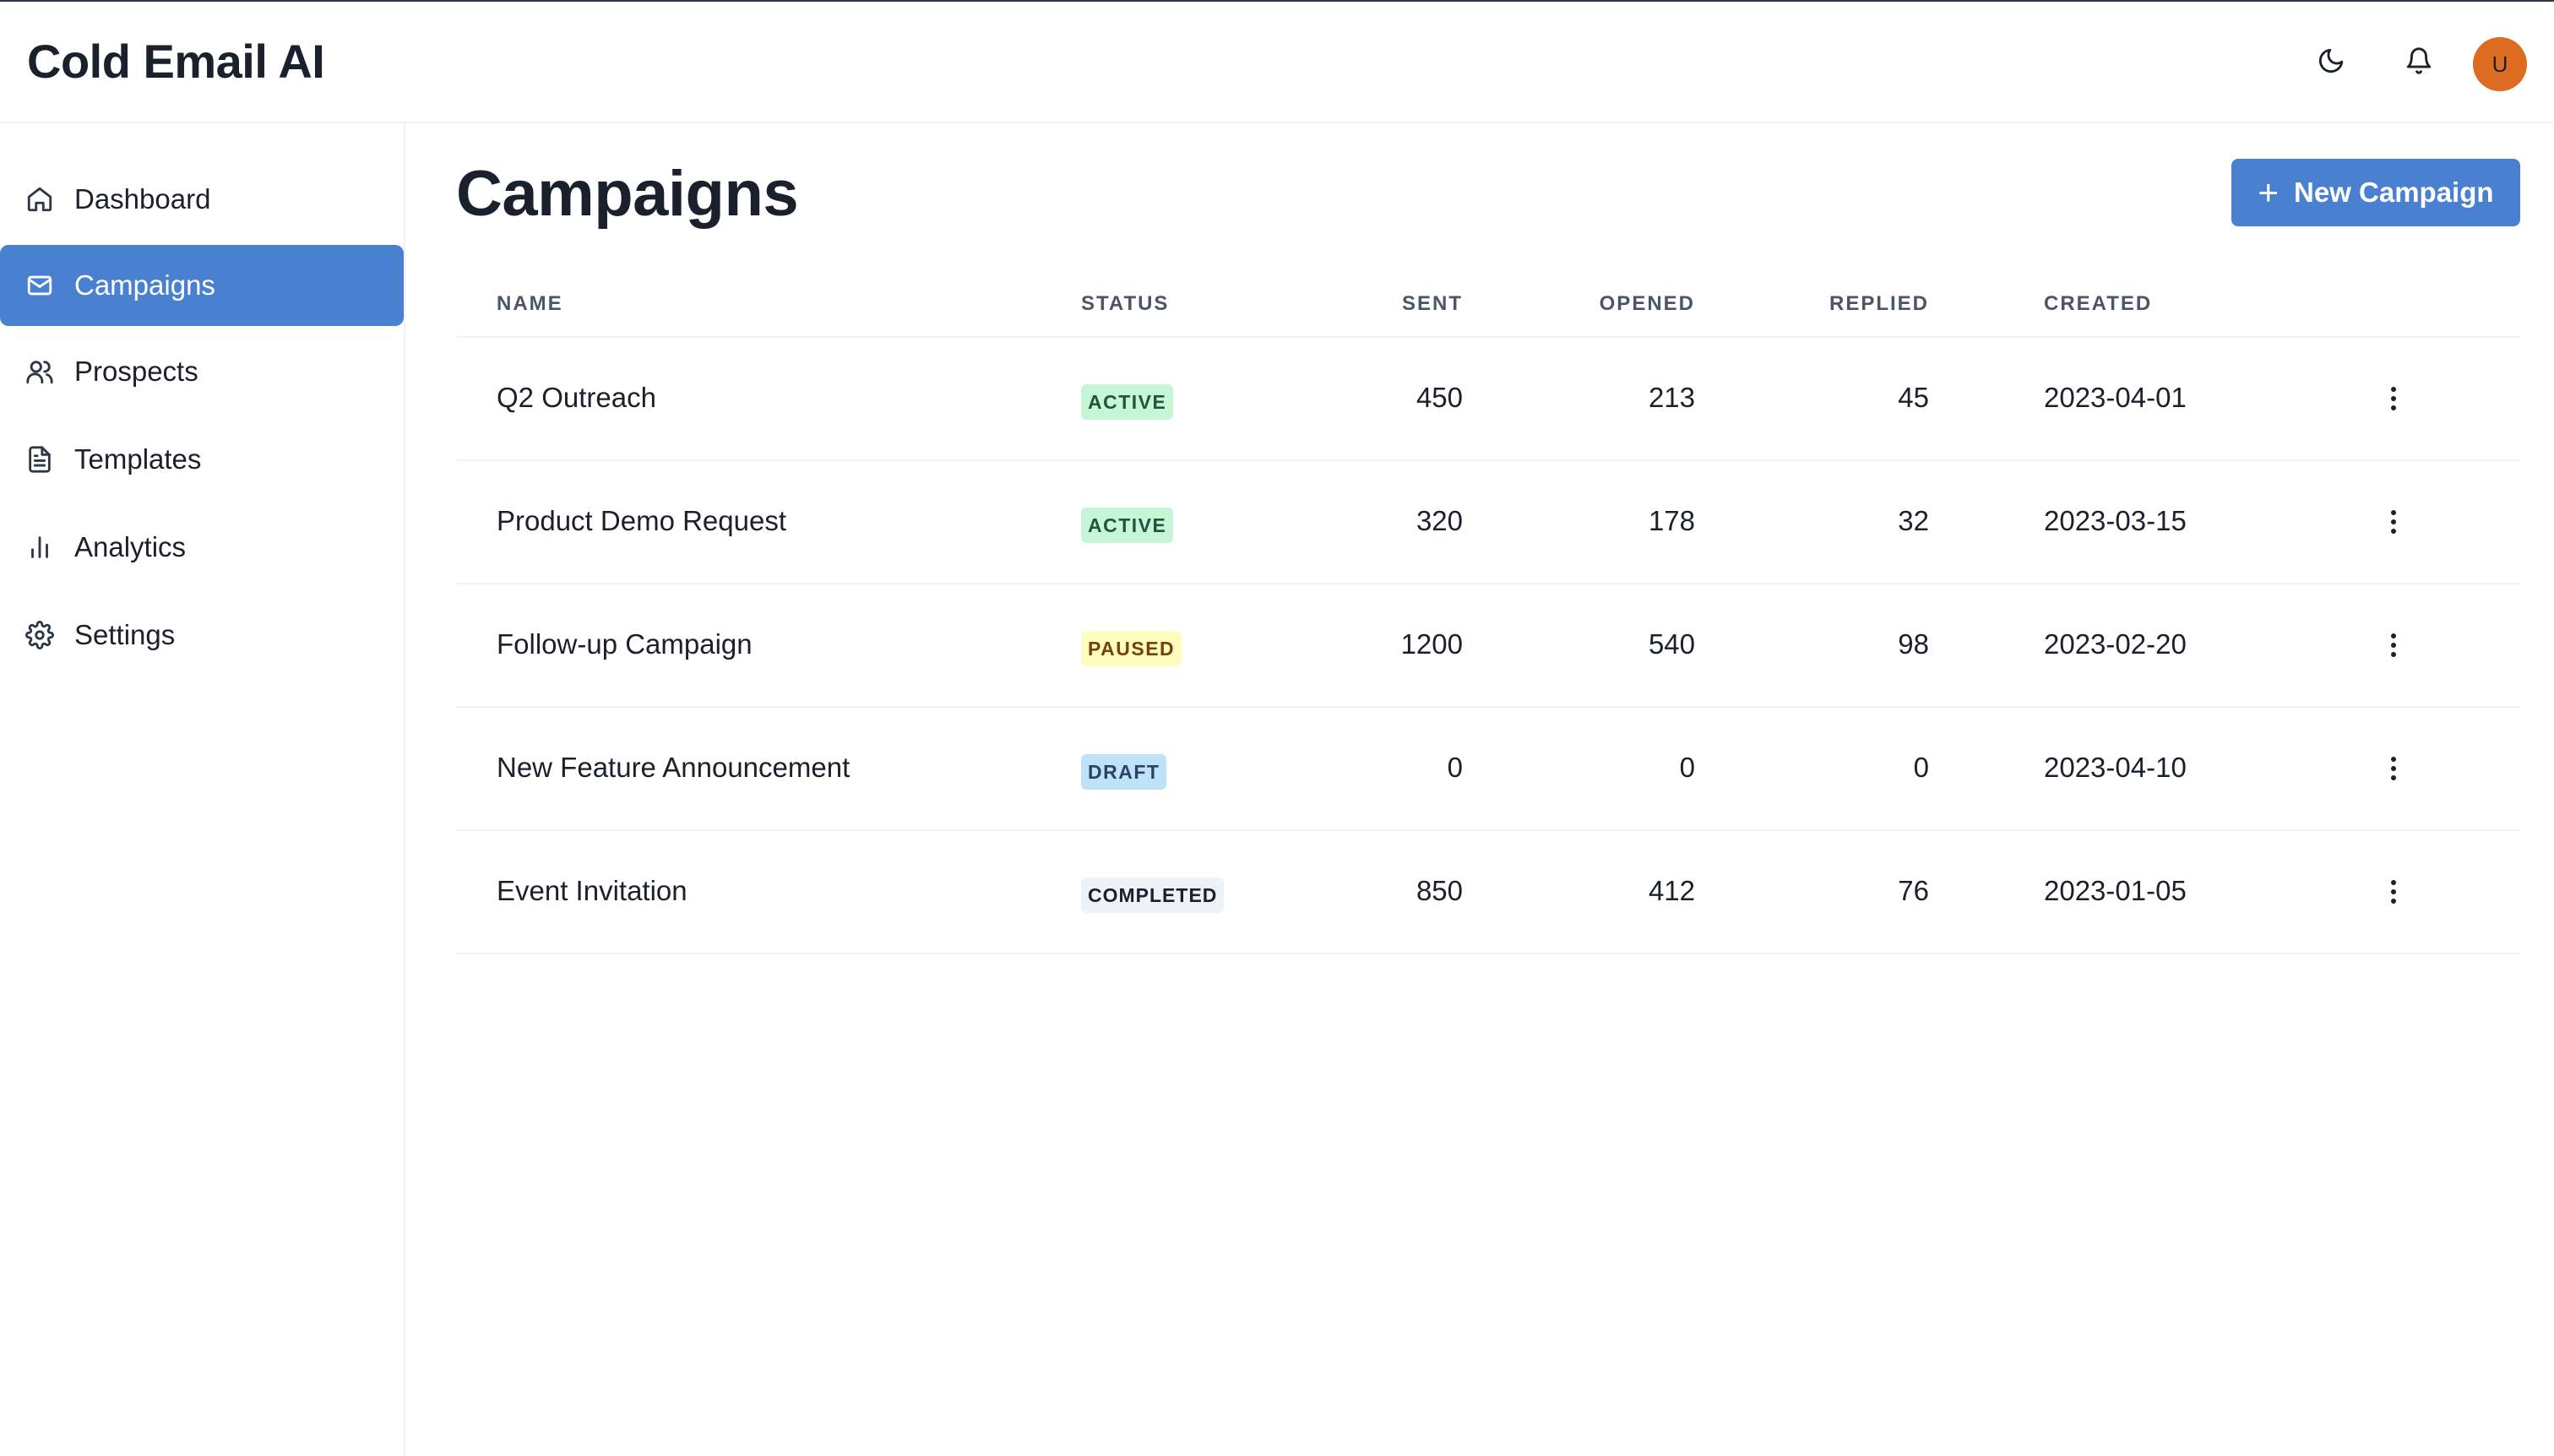 Image resolution: width=2554 pixels, height=1456 pixels. I want to click on opened-count: 0, so click(1687, 767).